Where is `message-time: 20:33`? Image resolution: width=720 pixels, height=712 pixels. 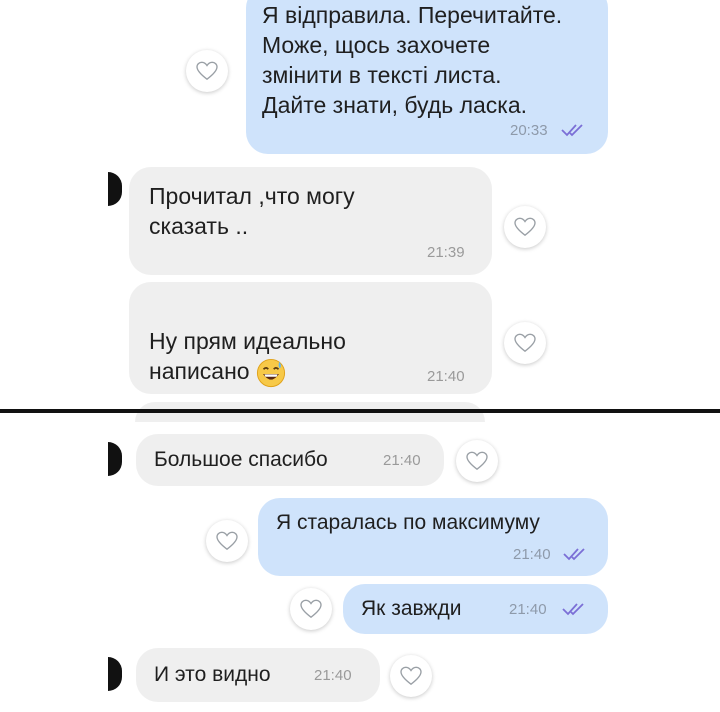
message-time: 20:33 is located at coordinates (529, 130).